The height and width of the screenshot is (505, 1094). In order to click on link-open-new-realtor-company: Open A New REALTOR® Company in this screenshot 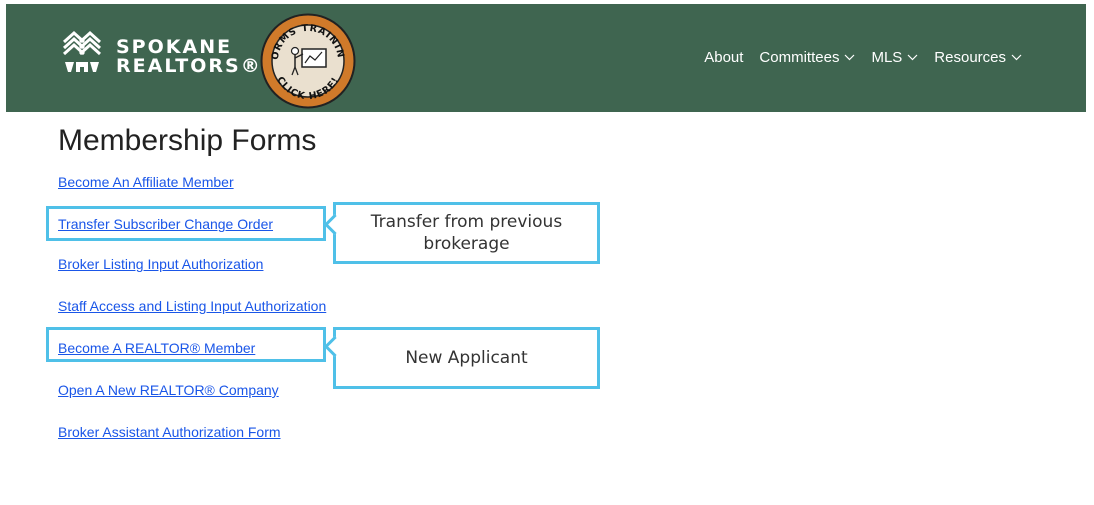, I will do `click(168, 390)`.